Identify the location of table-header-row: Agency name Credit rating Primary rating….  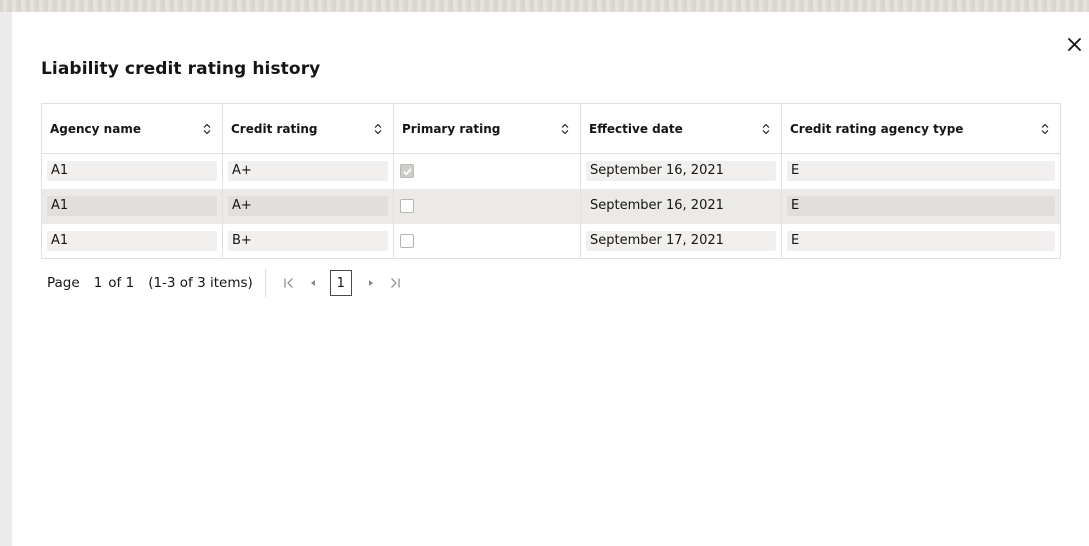
(551, 128).